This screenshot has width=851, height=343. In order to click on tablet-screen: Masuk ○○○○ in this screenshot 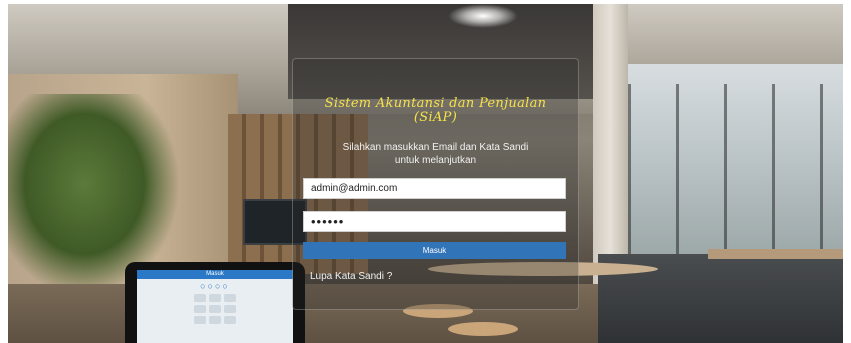, I will do `click(215, 306)`.